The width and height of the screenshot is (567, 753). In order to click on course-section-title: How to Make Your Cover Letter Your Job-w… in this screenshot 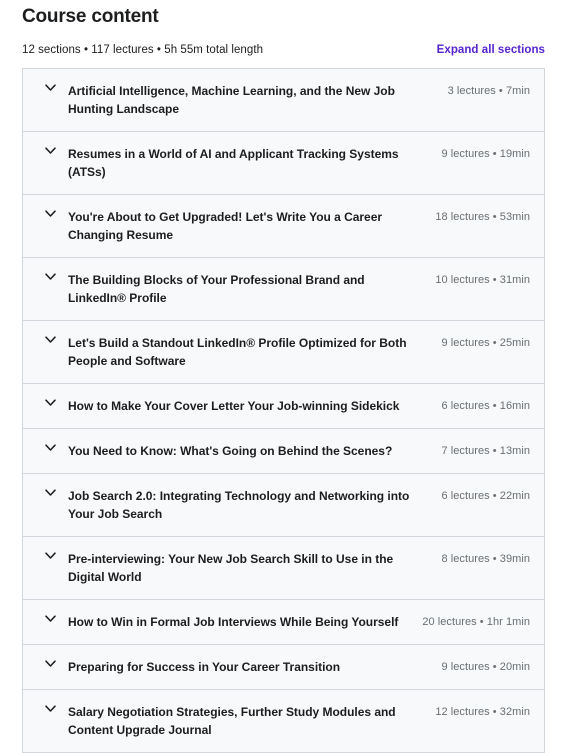, I will do `click(234, 406)`.